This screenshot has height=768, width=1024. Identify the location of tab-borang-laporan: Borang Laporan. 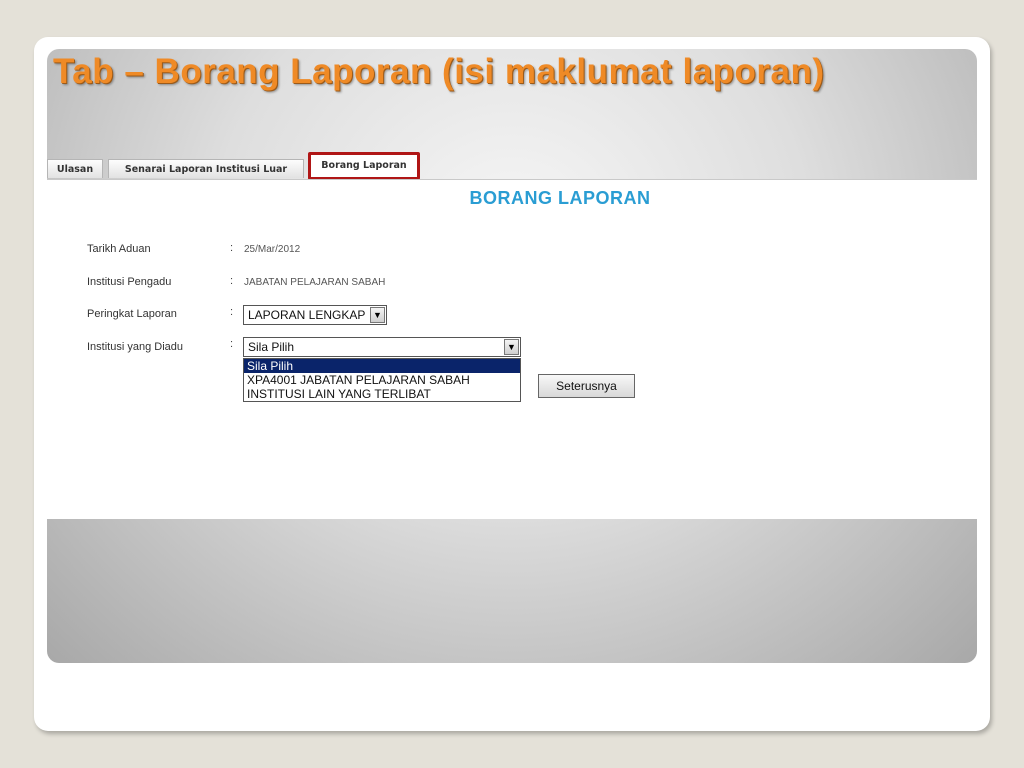
(364, 166).